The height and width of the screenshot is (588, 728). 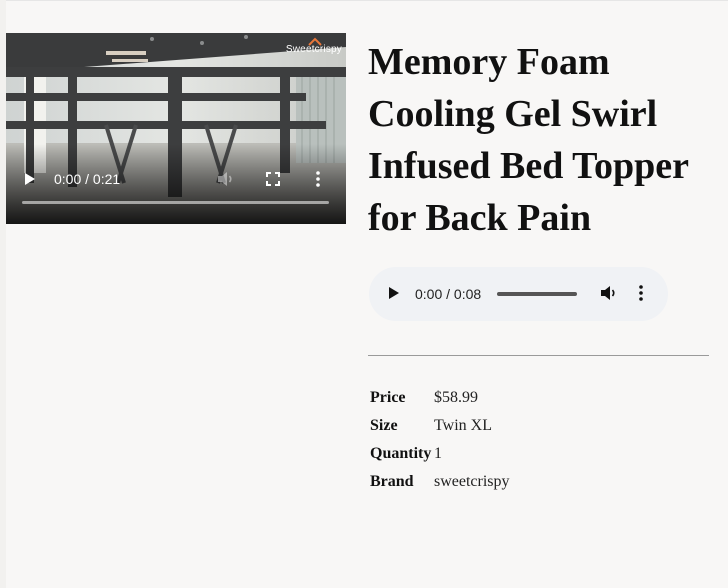 I want to click on video-watermark: Sweetcrispy, so click(x=313, y=49).